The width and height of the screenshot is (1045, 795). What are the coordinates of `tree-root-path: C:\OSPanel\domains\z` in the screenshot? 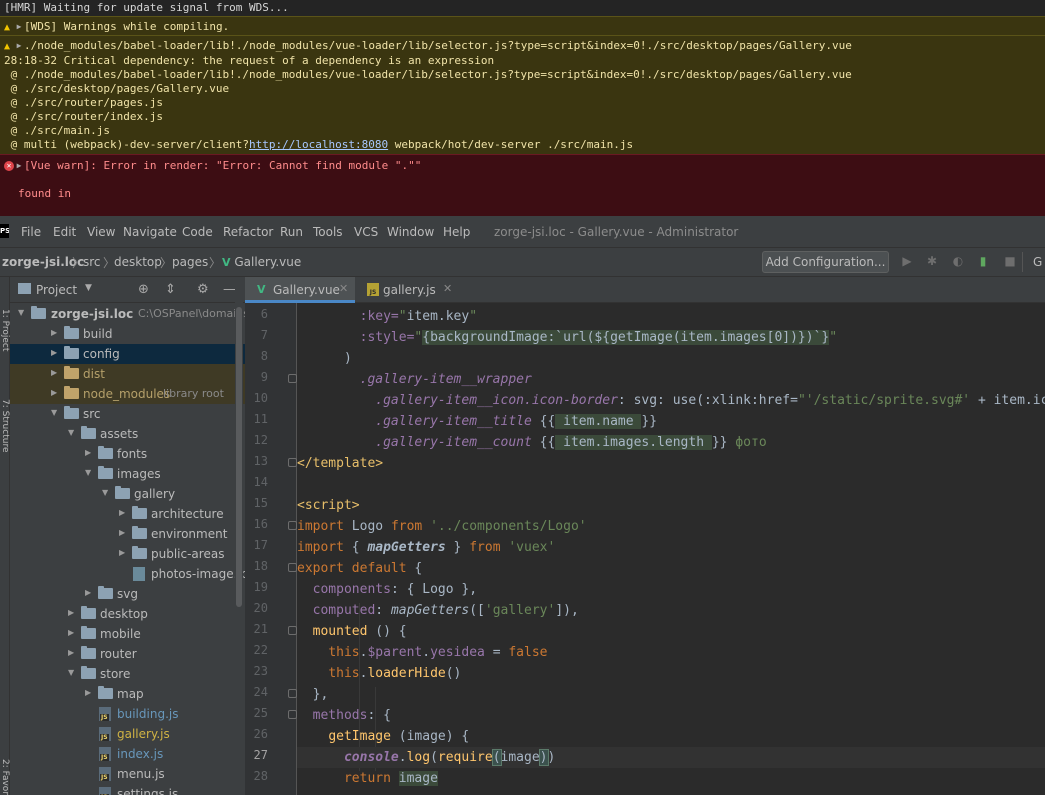 It's located at (191, 313).